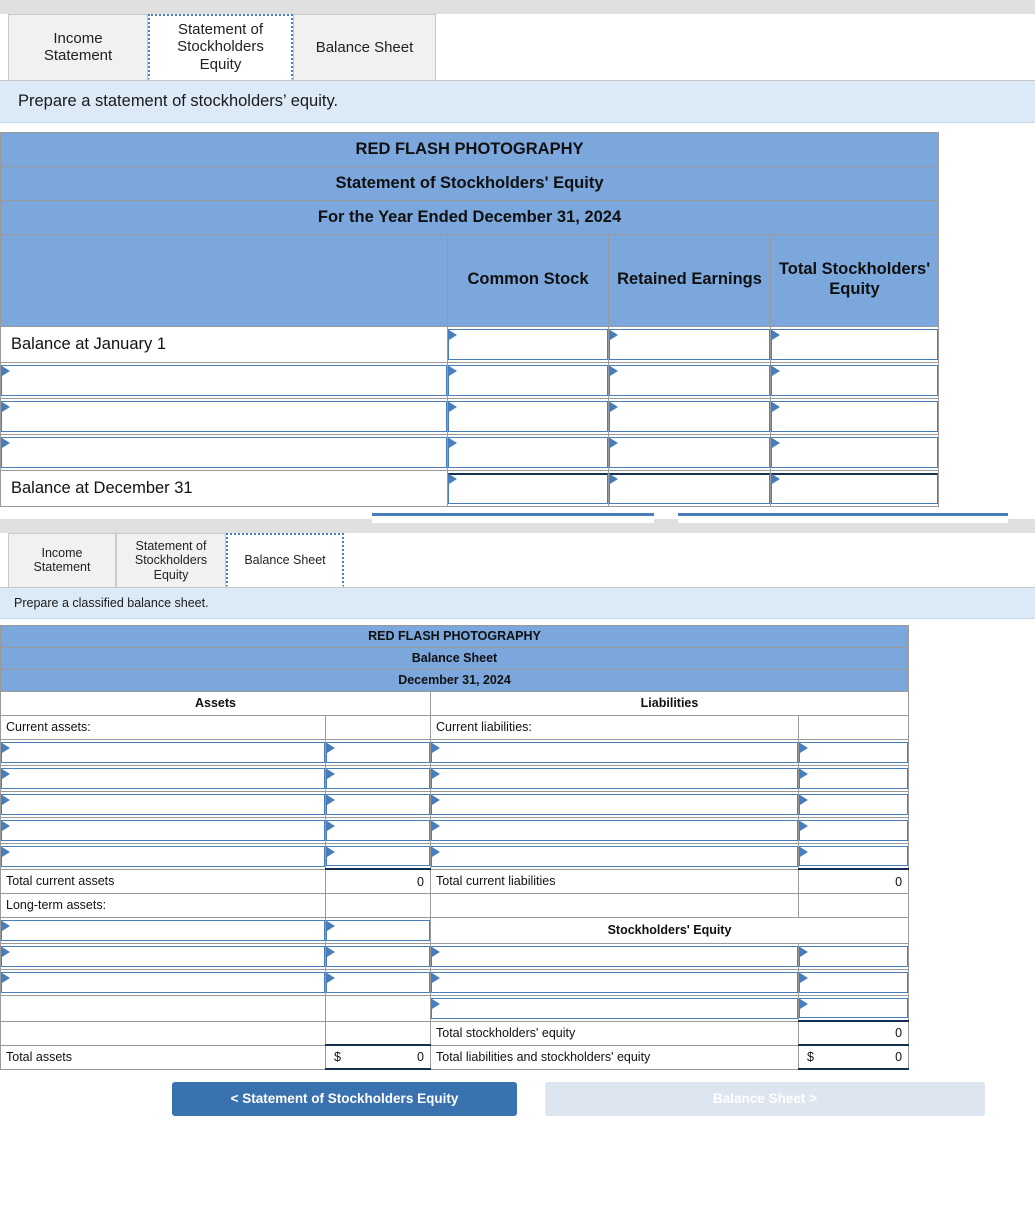  Describe the element at coordinates (528, 452) in the screenshot. I see `input-common-stock-row4` at that location.